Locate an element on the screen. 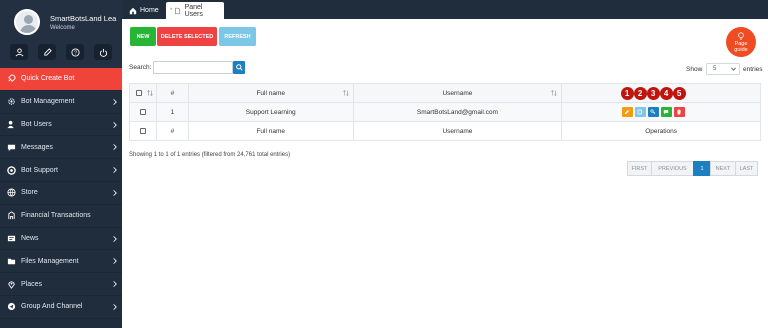 Image resolution: width=768 pixels, height=328 pixels. sidebar-item-label: Files Management is located at coordinates (50, 261).